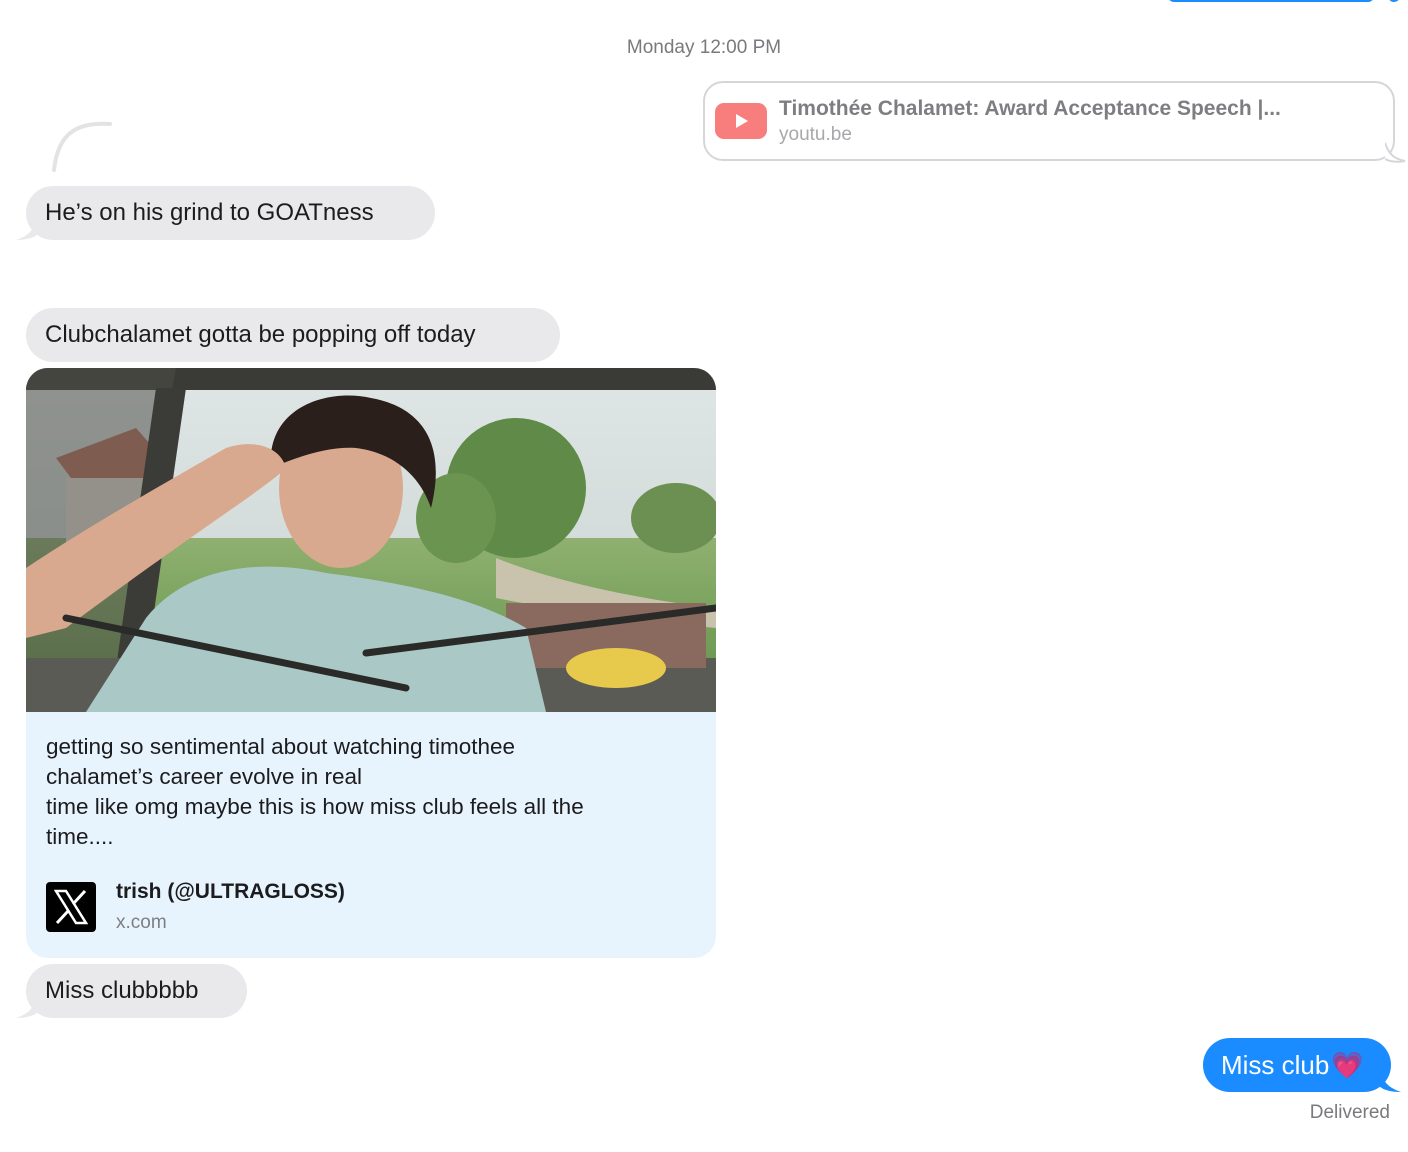 This screenshot has width=1408, height=1152. I want to click on tweet-author-name: trish (@ULTRAGLOSS), so click(230, 891).